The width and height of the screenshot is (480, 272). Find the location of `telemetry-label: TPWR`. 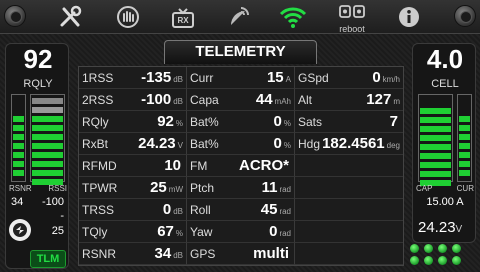

telemetry-label: TPWR is located at coordinates (100, 188).